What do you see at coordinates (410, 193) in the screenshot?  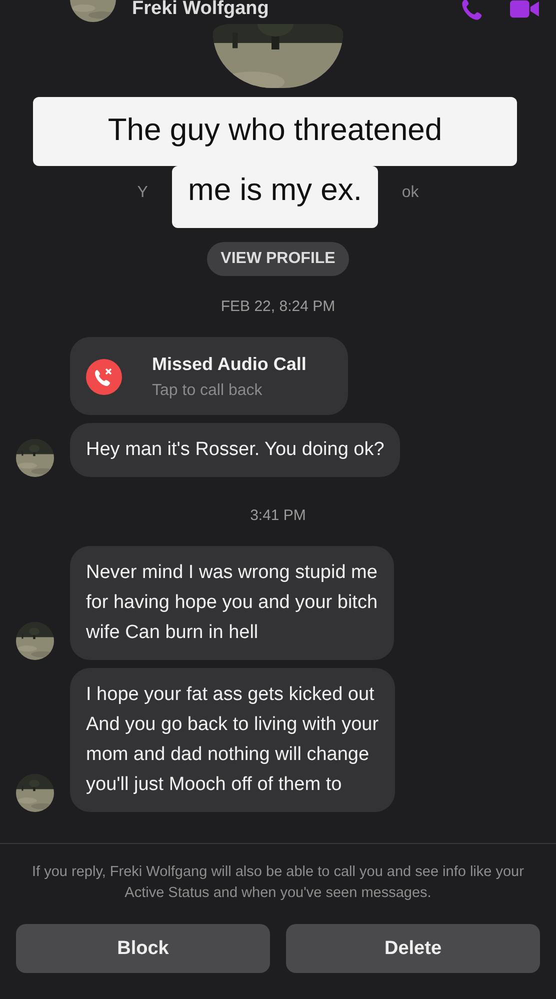 I see `subtitle-text: ok` at bounding box center [410, 193].